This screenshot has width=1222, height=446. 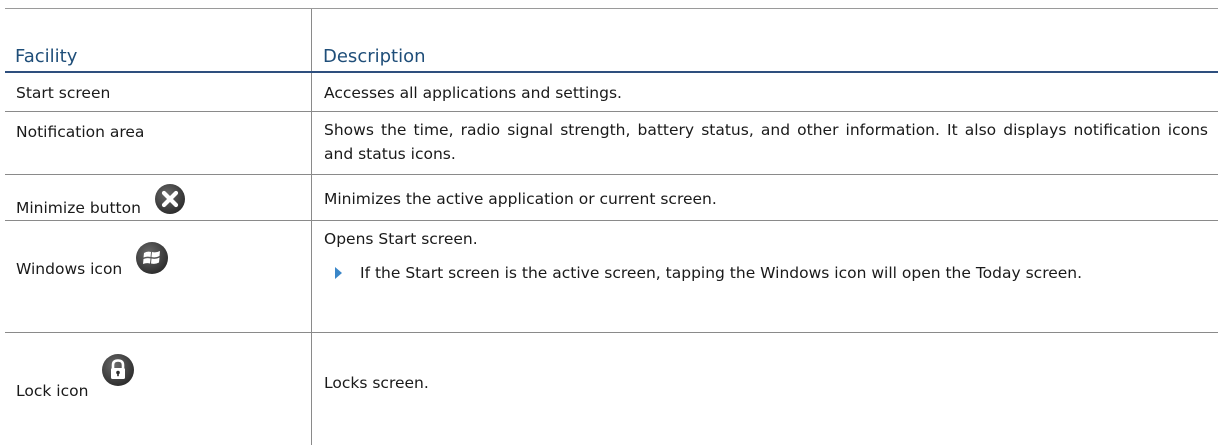 What do you see at coordinates (80, 132) in the screenshot?
I see `facility-cell: Notification area` at bounding box center [80, 132].